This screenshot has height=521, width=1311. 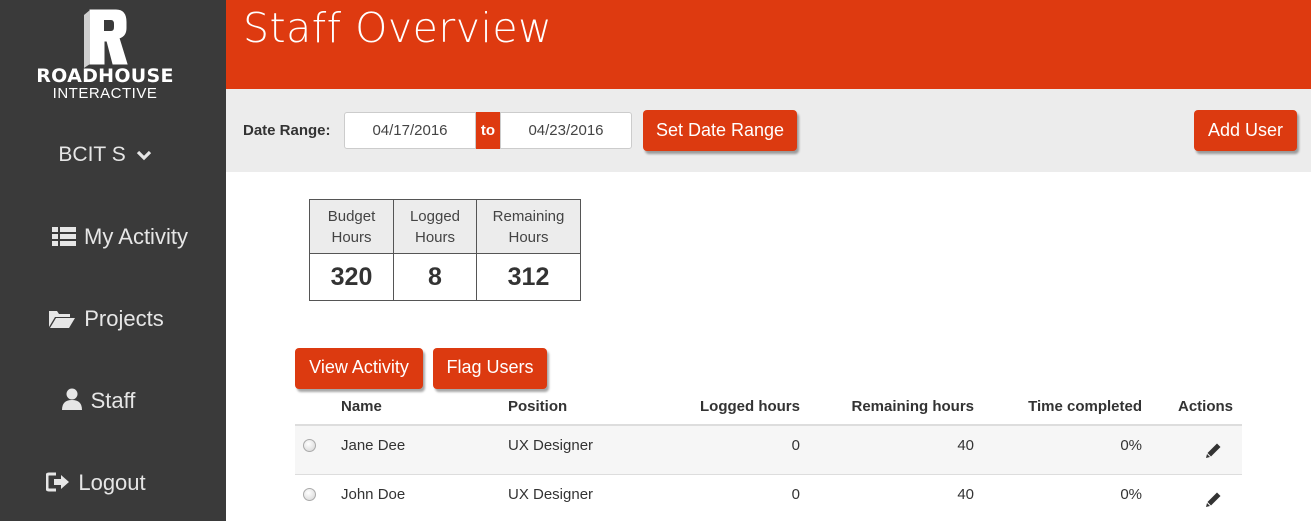 What do you see at coordinates (528, 226) in the screenshot?
I see `remaining-hours-header: Remaining Hours` at bounding box center [528, 226].